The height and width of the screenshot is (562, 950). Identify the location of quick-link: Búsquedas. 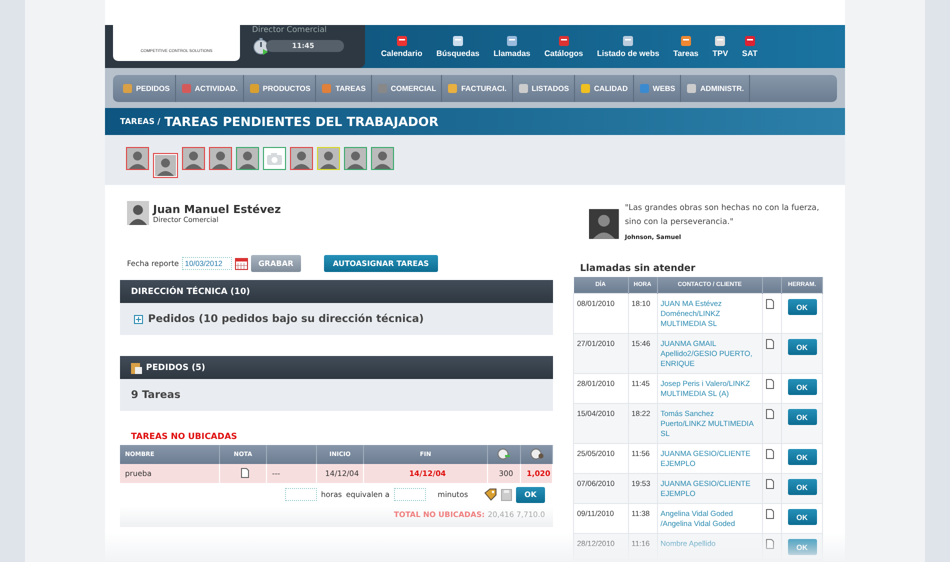
(458, 46).